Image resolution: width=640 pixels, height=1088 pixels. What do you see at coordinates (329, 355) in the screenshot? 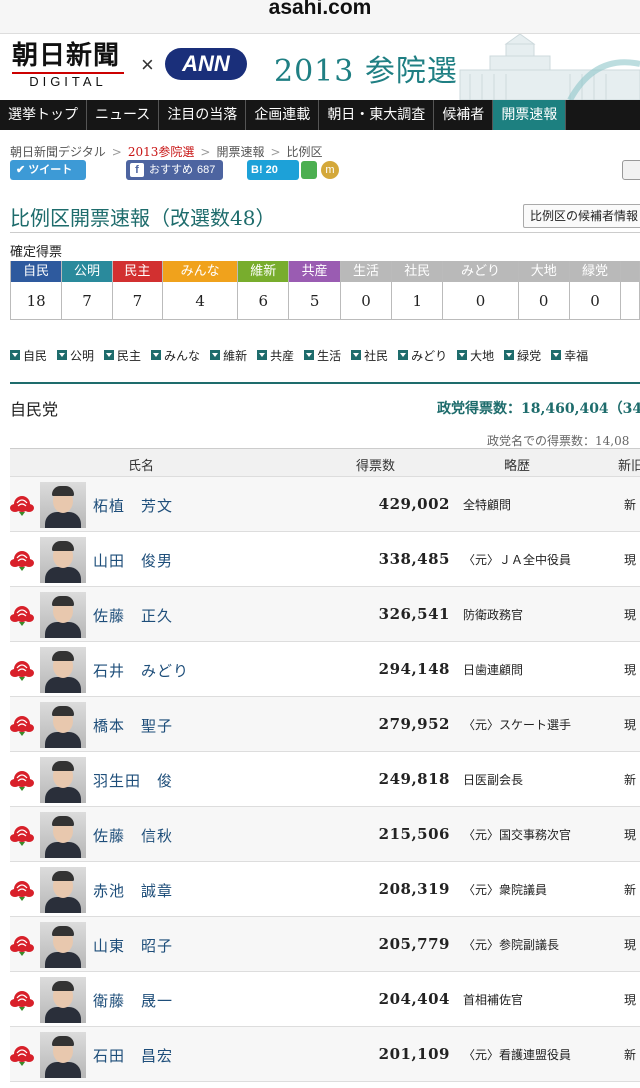
I see `party-jump-label: 生活` at bounding box center [329, 355].